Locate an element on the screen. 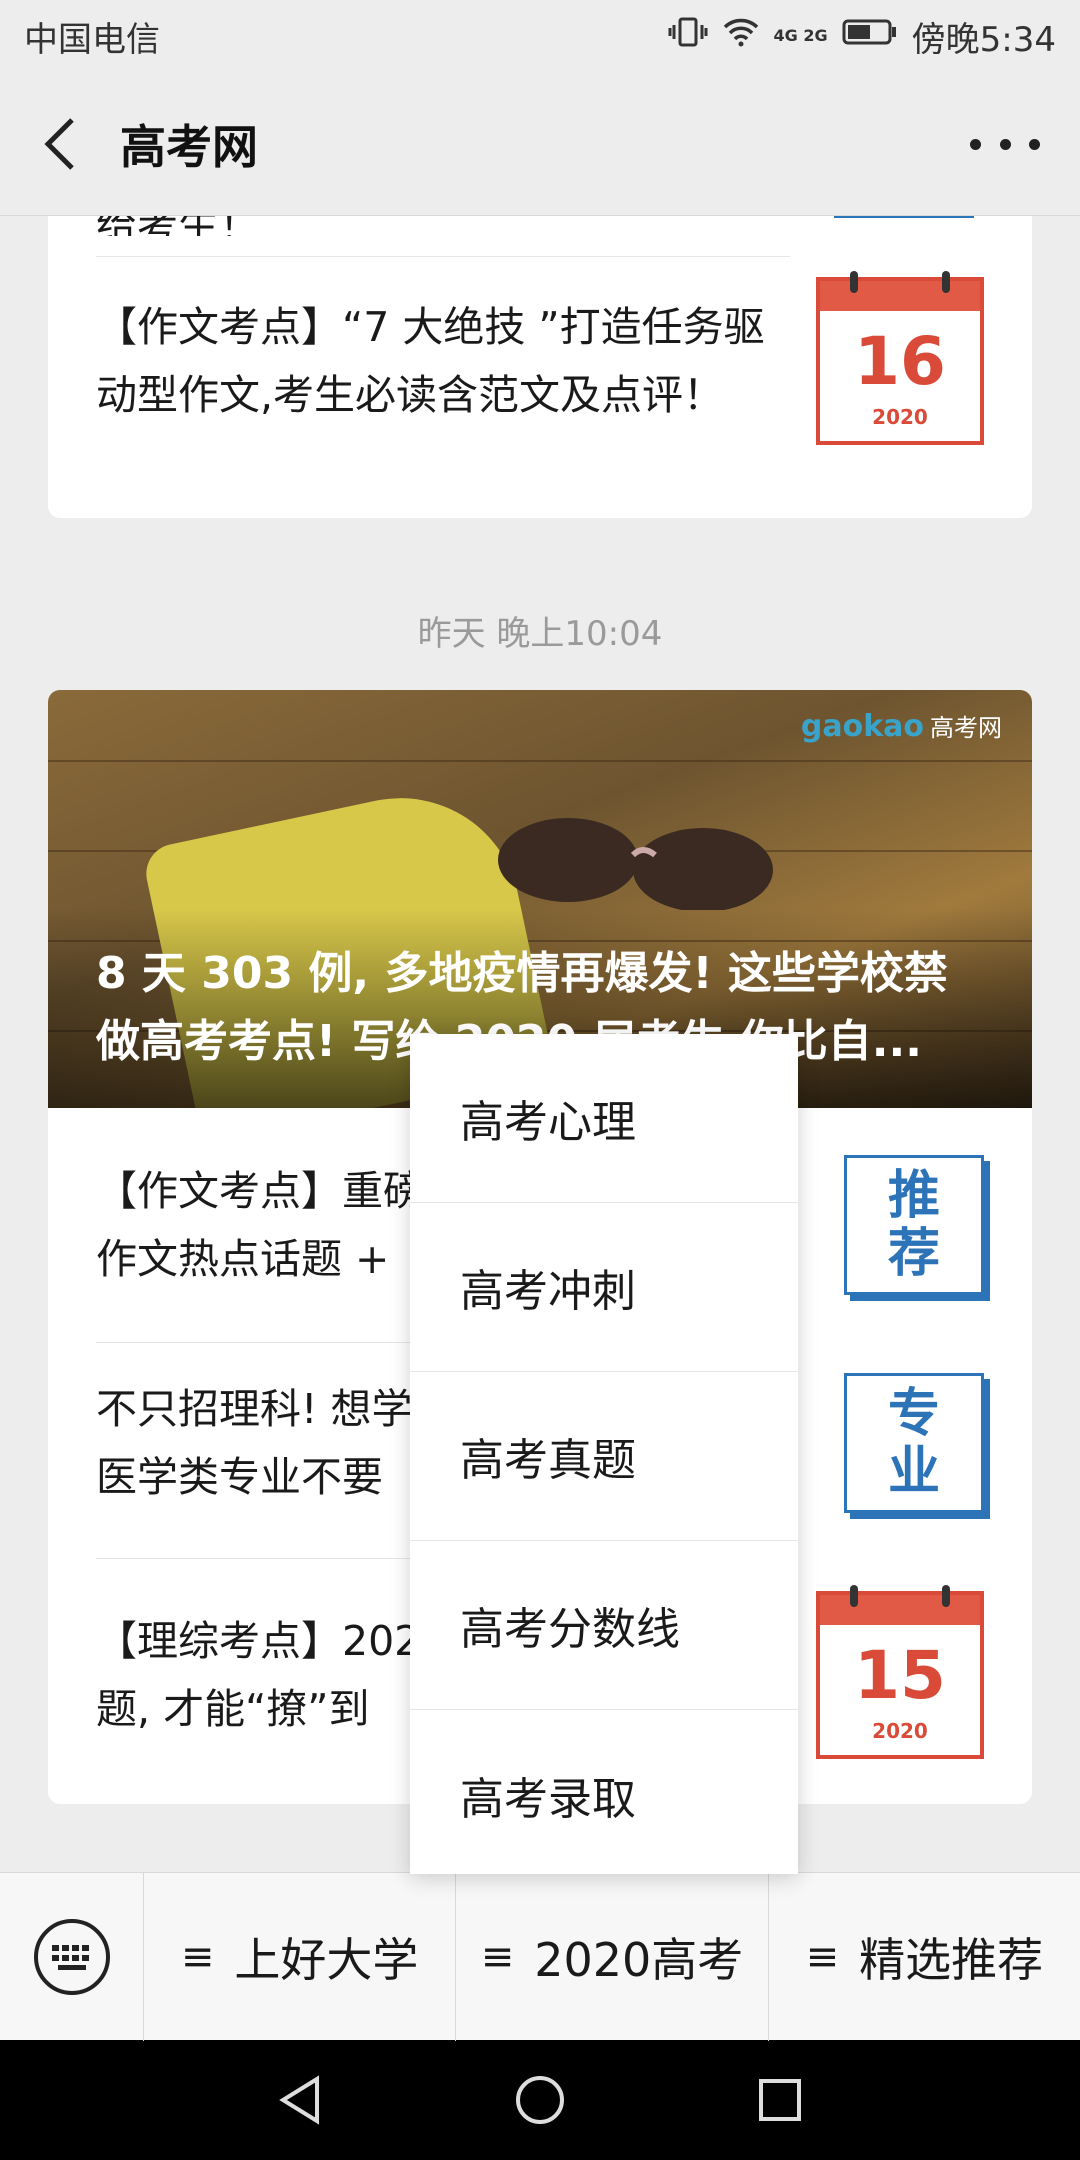  article-partial: 给考生！ is located at coordinates (446, 226).